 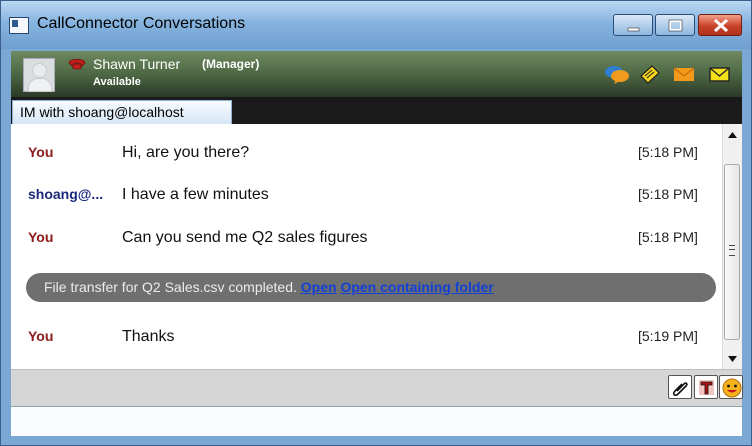 I want to click on attach-button, so click(x=680, y=387).